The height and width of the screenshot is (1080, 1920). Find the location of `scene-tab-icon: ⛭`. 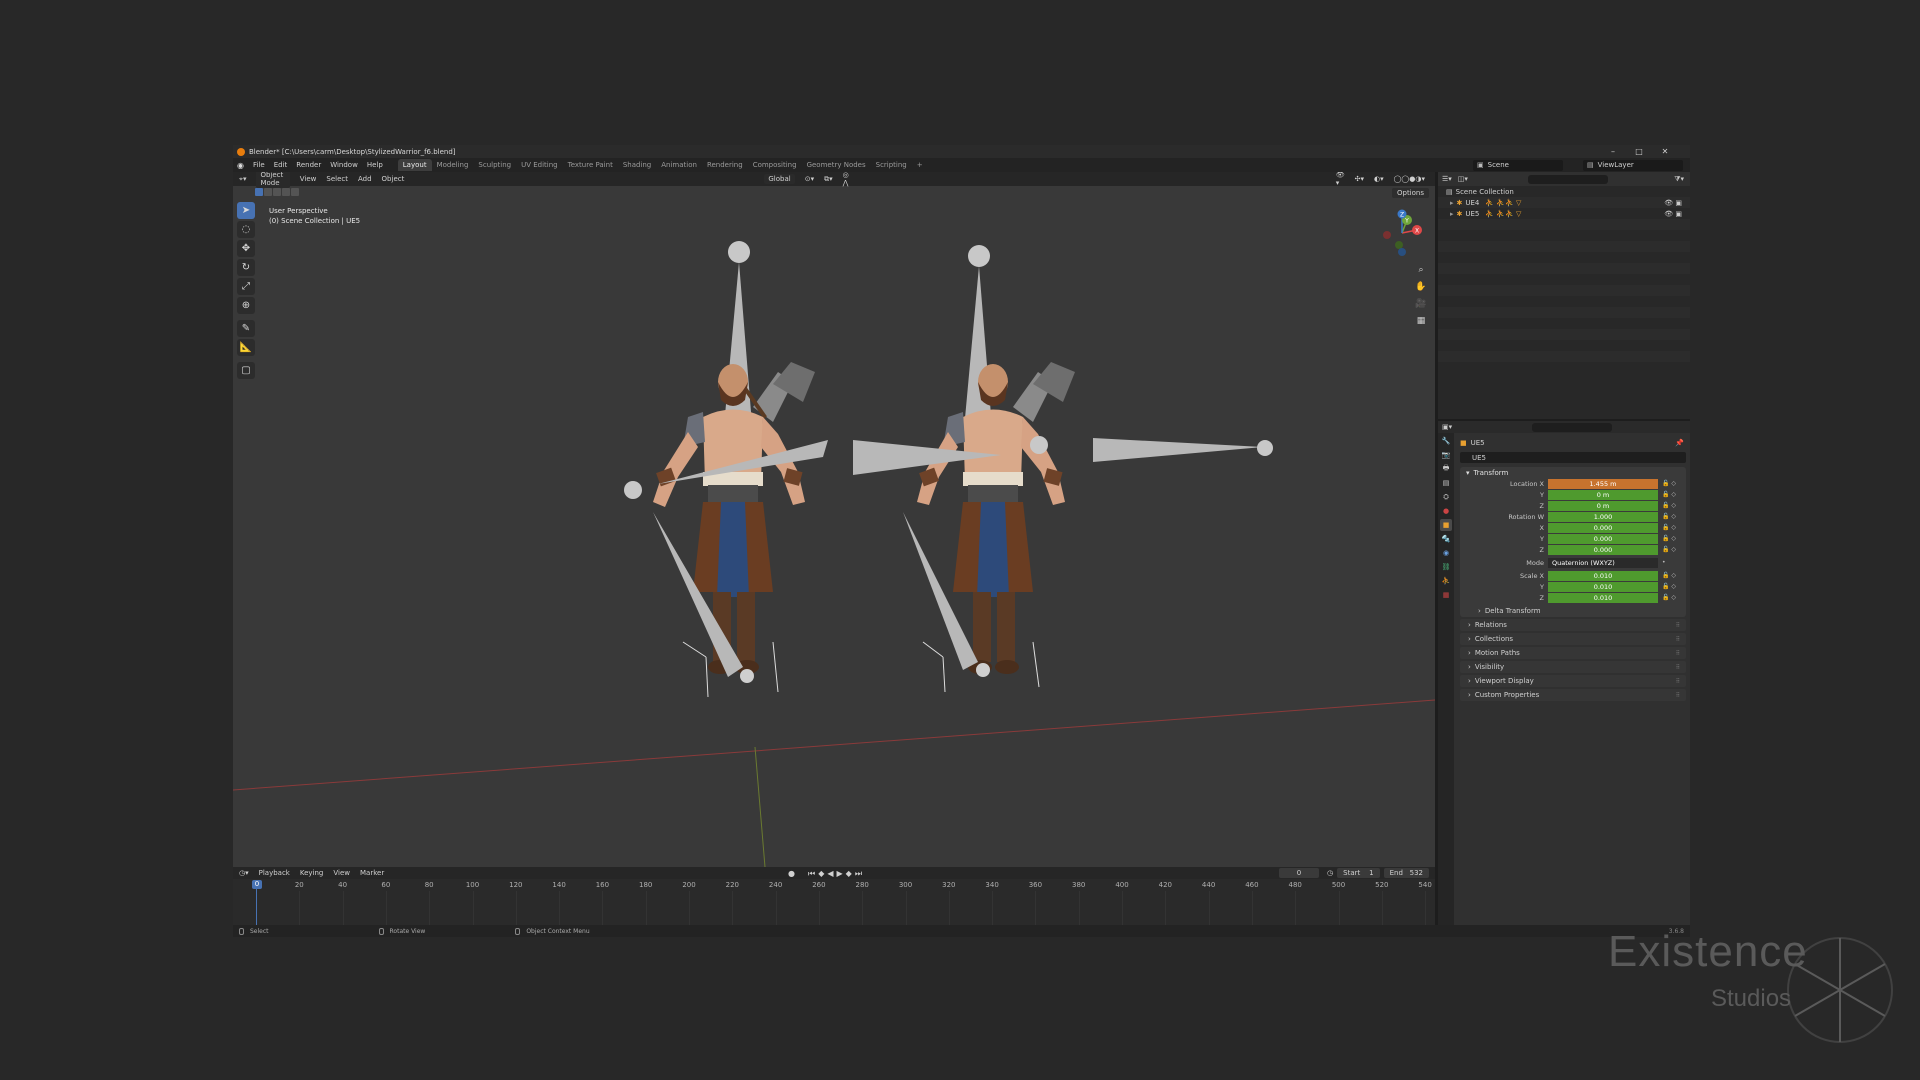

scene-tab-icon: ⛭ is located at coordinates (1446, 497).